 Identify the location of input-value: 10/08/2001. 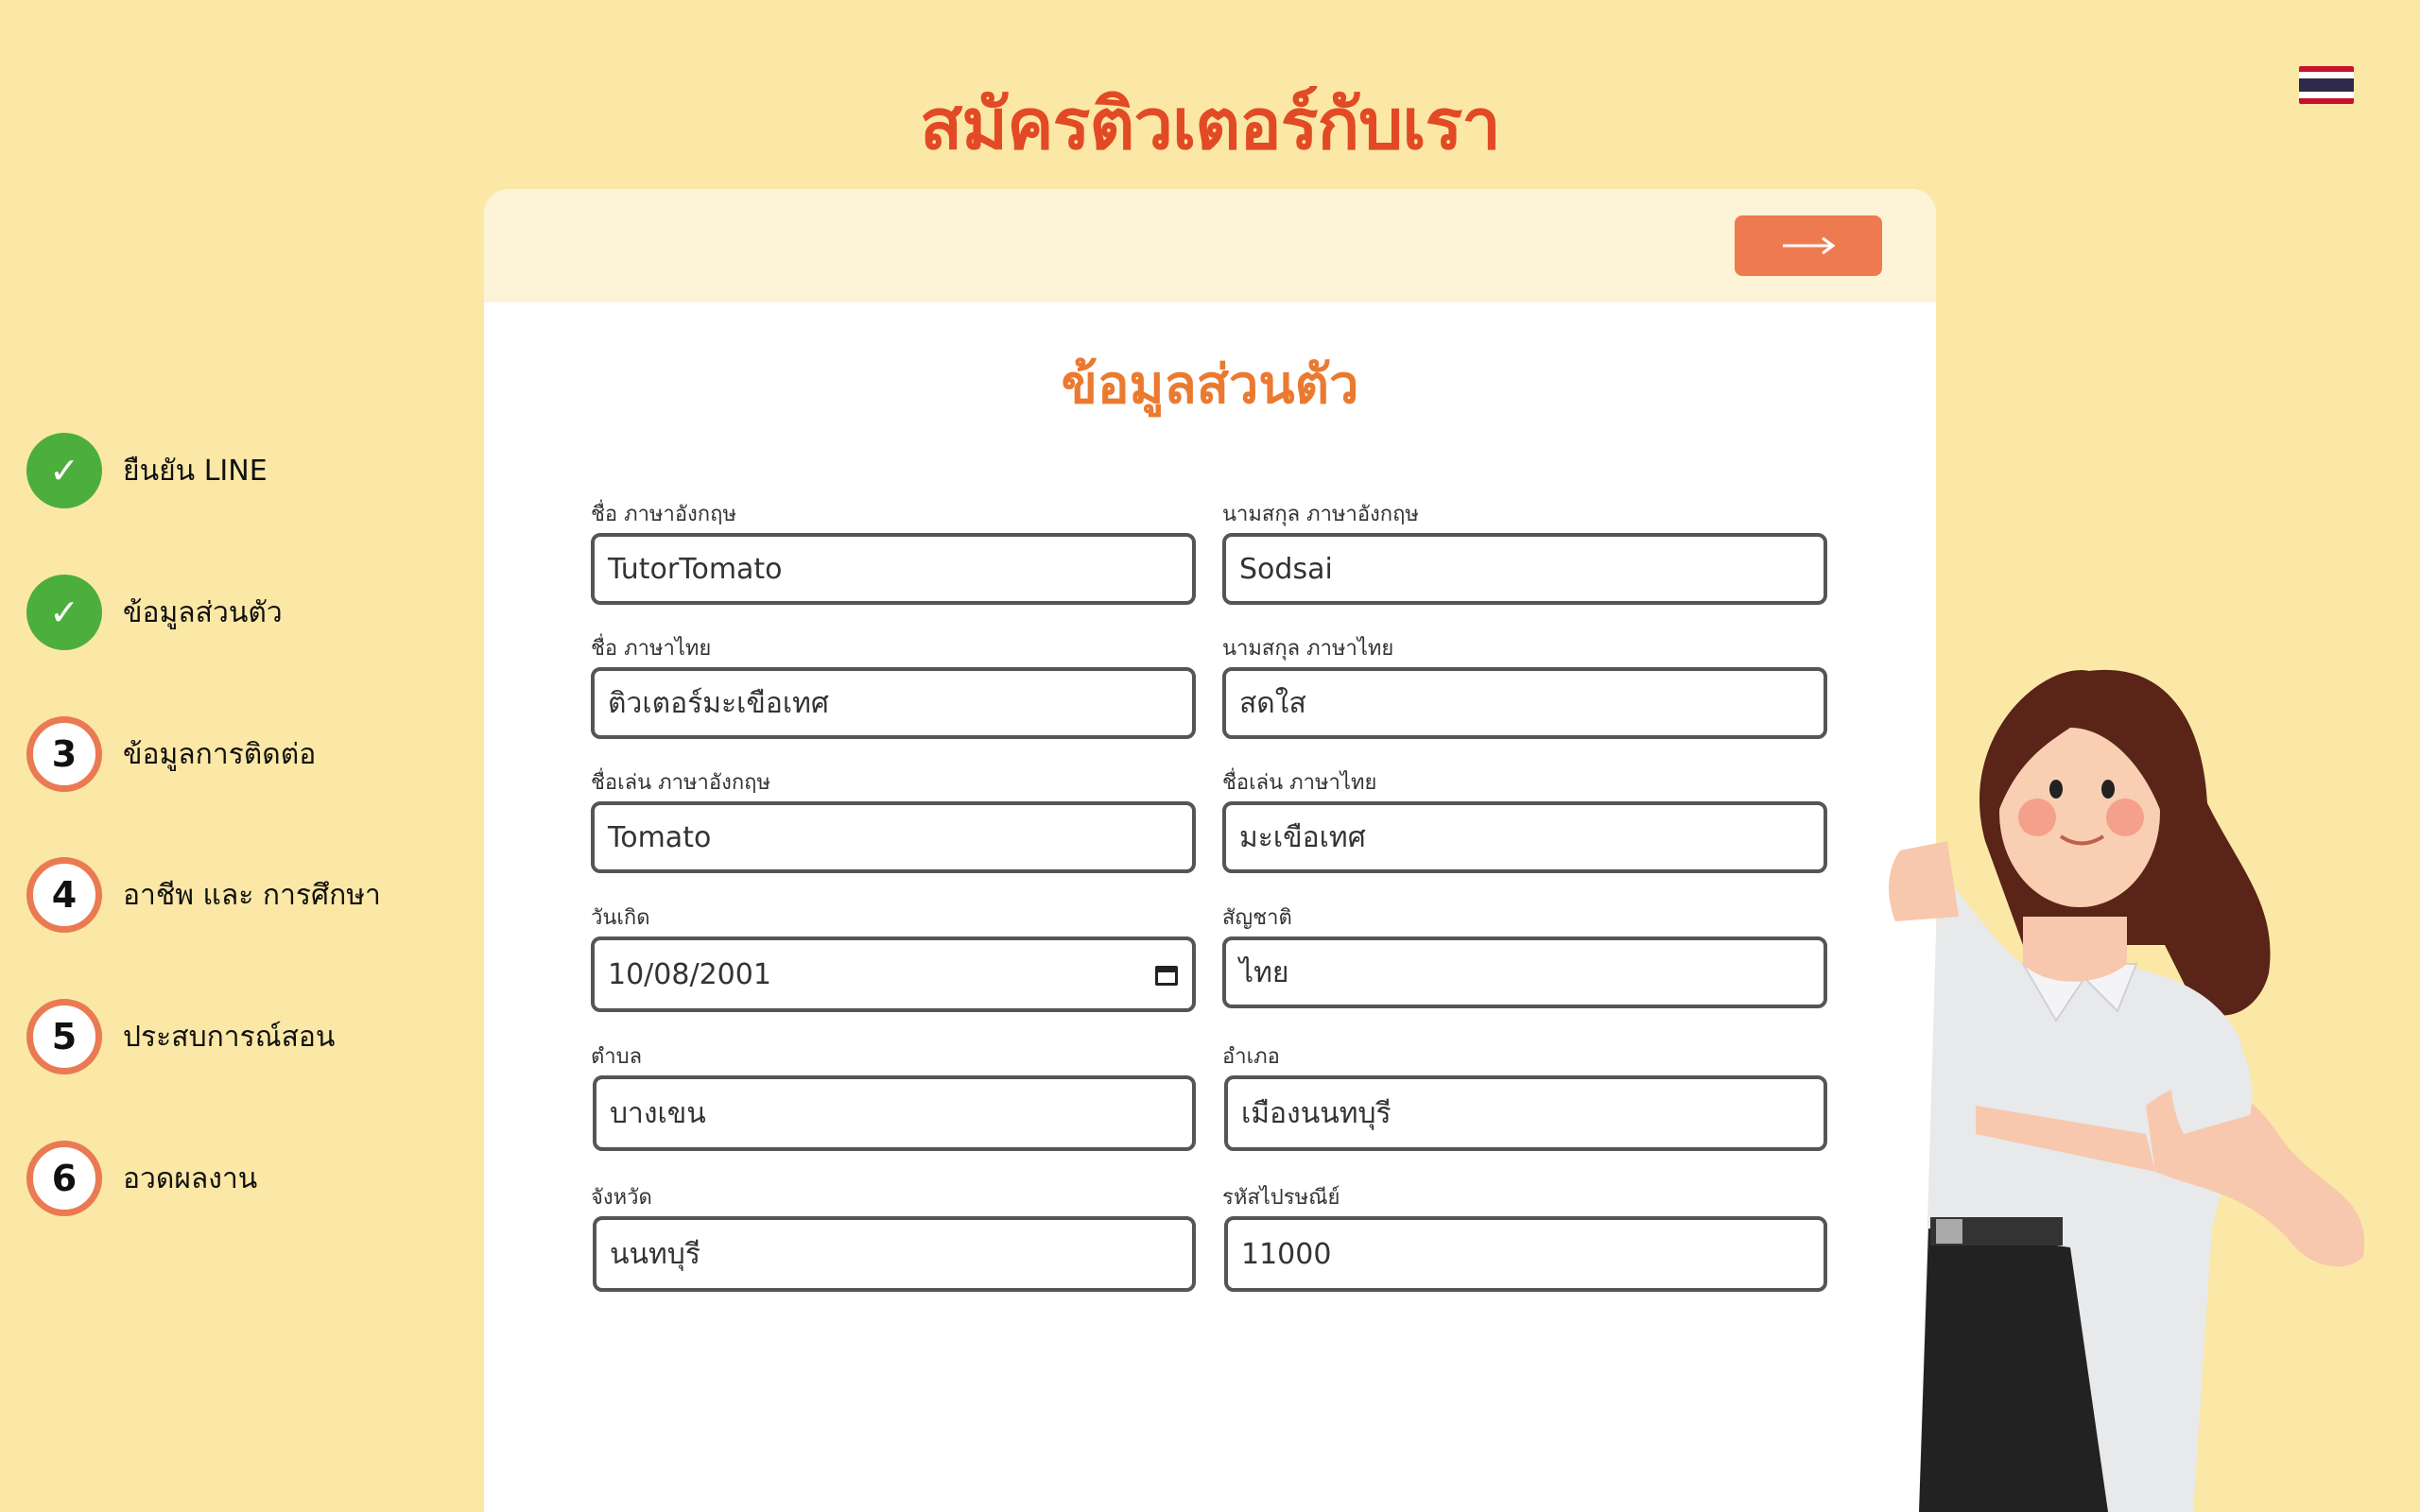
(689, 974).